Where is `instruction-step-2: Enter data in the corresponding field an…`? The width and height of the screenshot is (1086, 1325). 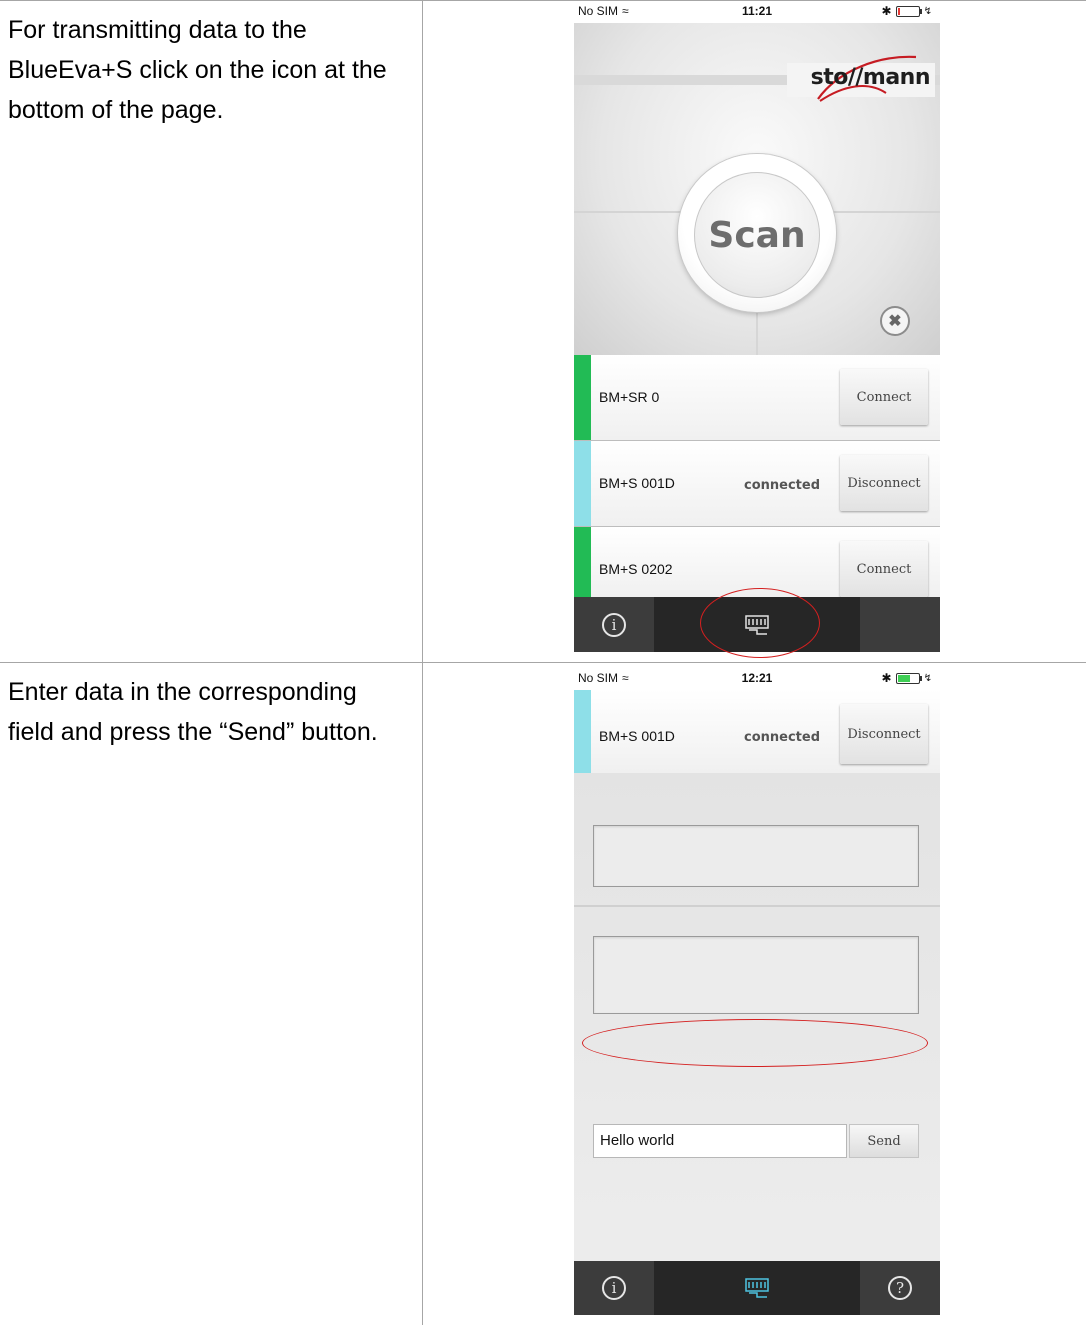 instruction-step-2: Enter data in the corresponding field an… is located at coordinates (193, 712).